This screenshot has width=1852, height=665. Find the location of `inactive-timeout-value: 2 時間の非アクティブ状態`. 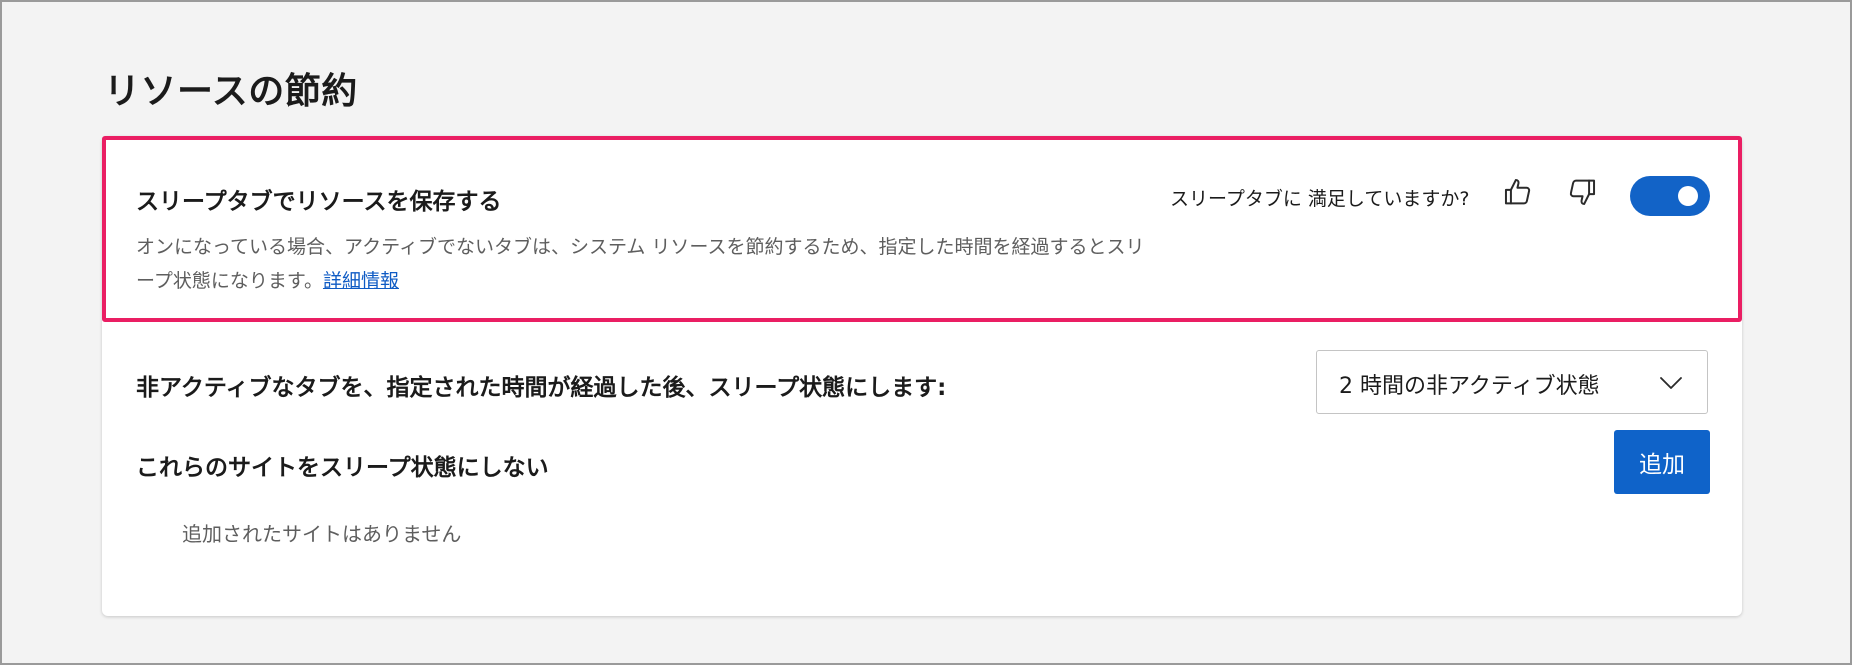

inactive-timeout-value: 2 時間の非アクティブ状態 is located at coordinates (1469, 386).